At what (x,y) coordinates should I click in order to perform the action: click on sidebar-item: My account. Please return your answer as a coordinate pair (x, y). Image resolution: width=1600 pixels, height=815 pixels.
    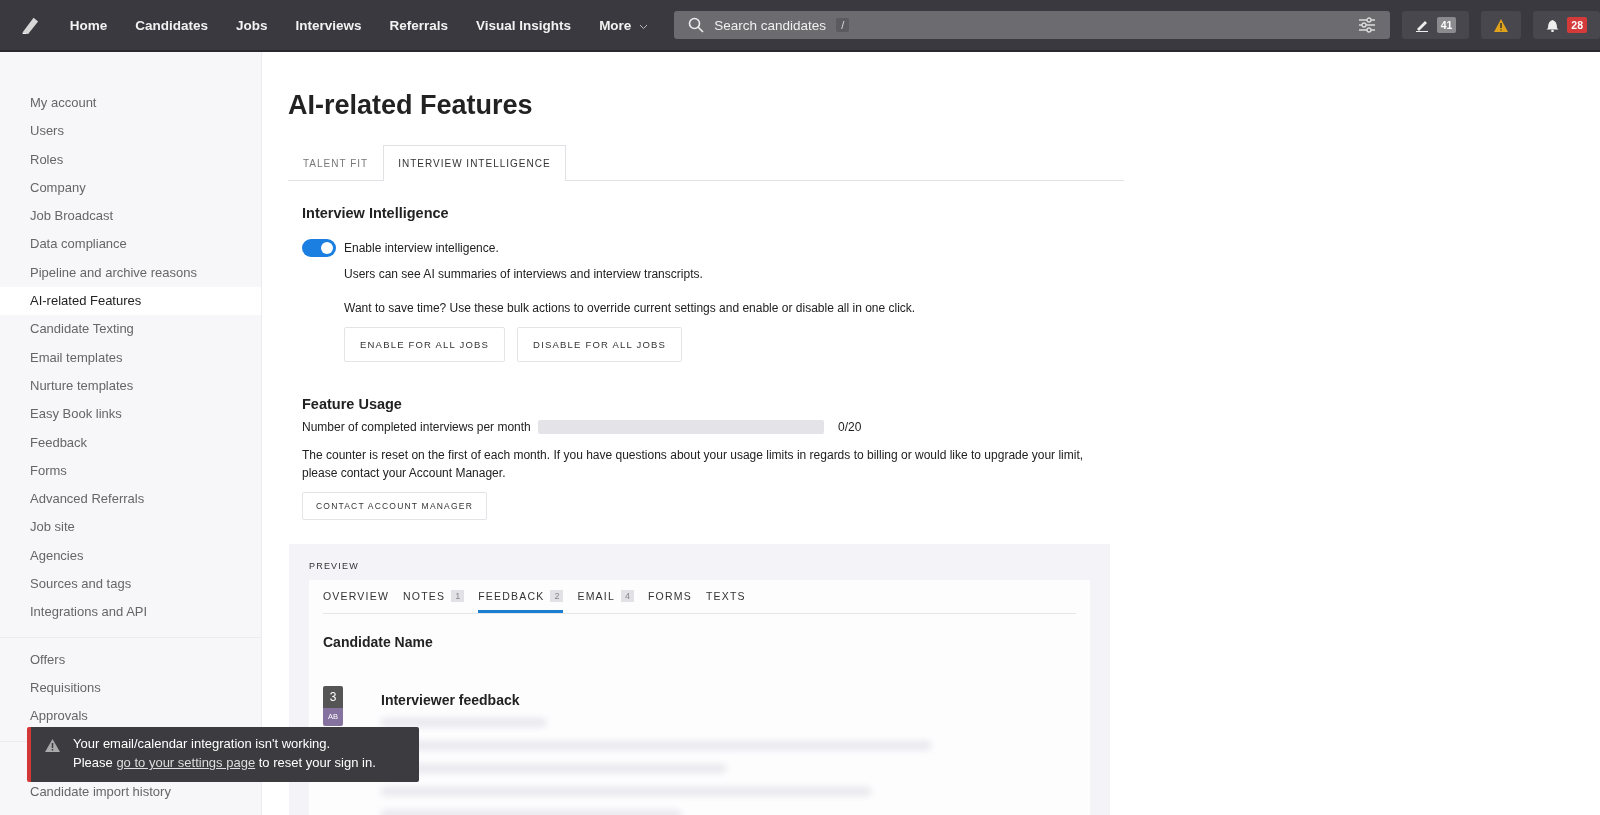
    Looking at the image, I should click on (130, 103).